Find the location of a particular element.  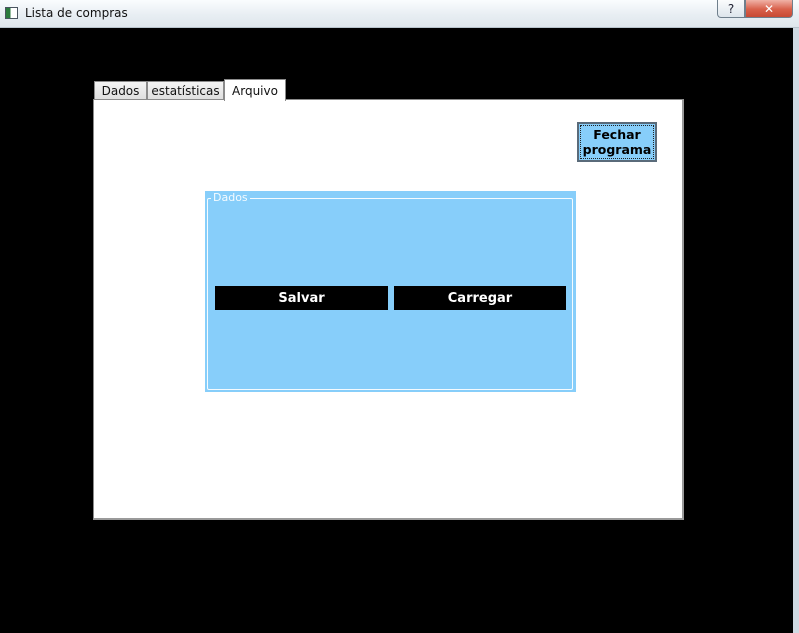

load-button: Carregar is located at coordinates (480, 298).